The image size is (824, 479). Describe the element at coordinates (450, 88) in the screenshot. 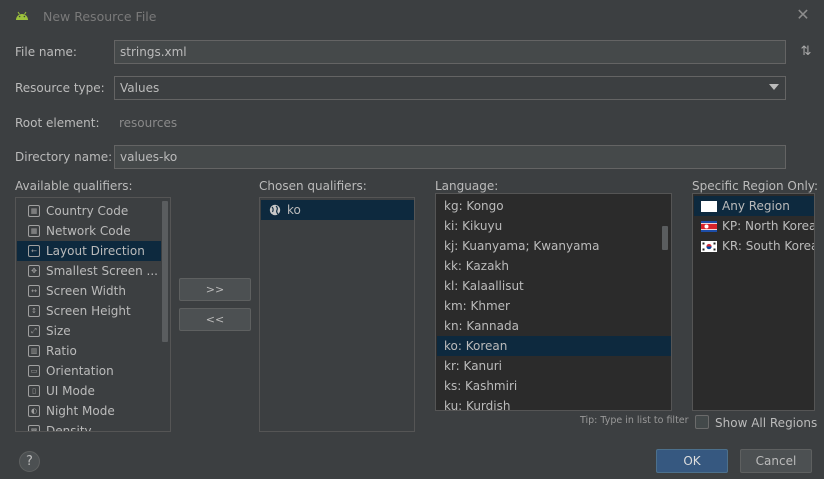

I see `resource-type-select: Values` at that location.